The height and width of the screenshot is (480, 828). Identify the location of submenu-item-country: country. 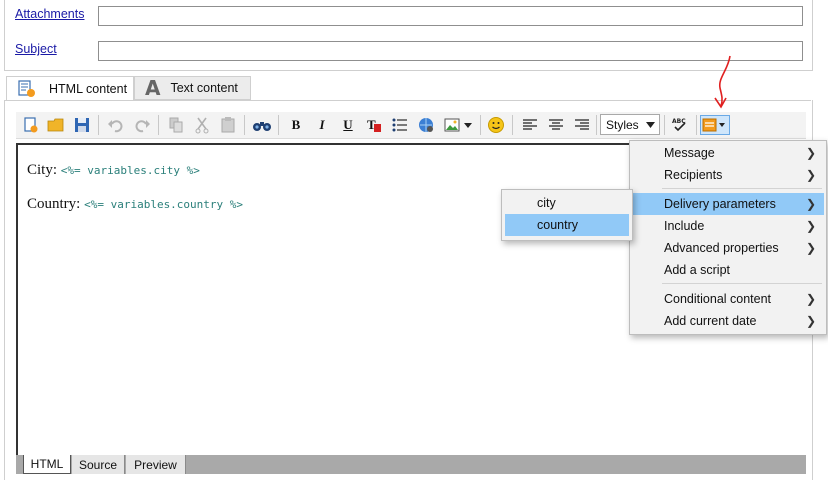
(567, 225).